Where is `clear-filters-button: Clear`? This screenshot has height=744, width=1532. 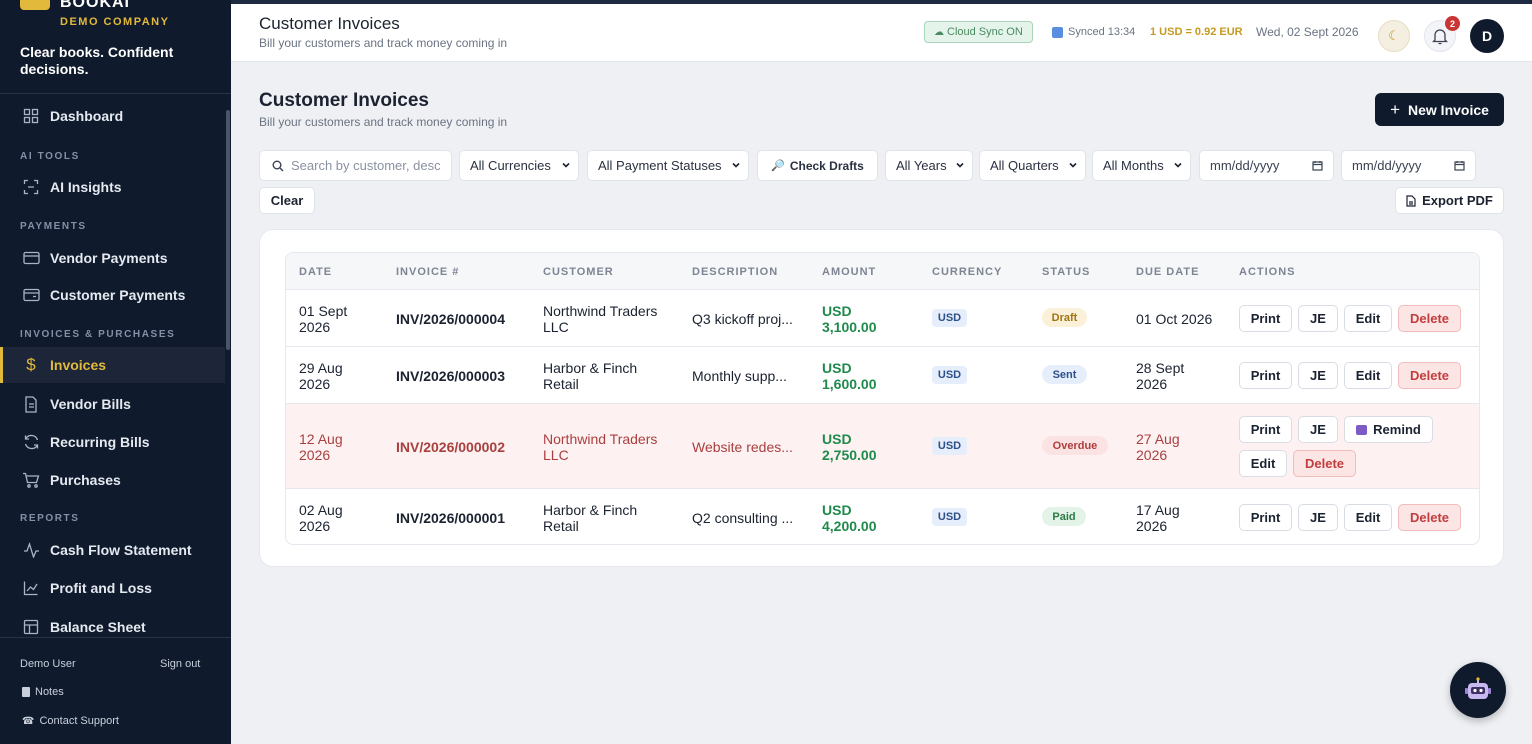
clear-filters-button: Clear is located at coordinates (287, 200).